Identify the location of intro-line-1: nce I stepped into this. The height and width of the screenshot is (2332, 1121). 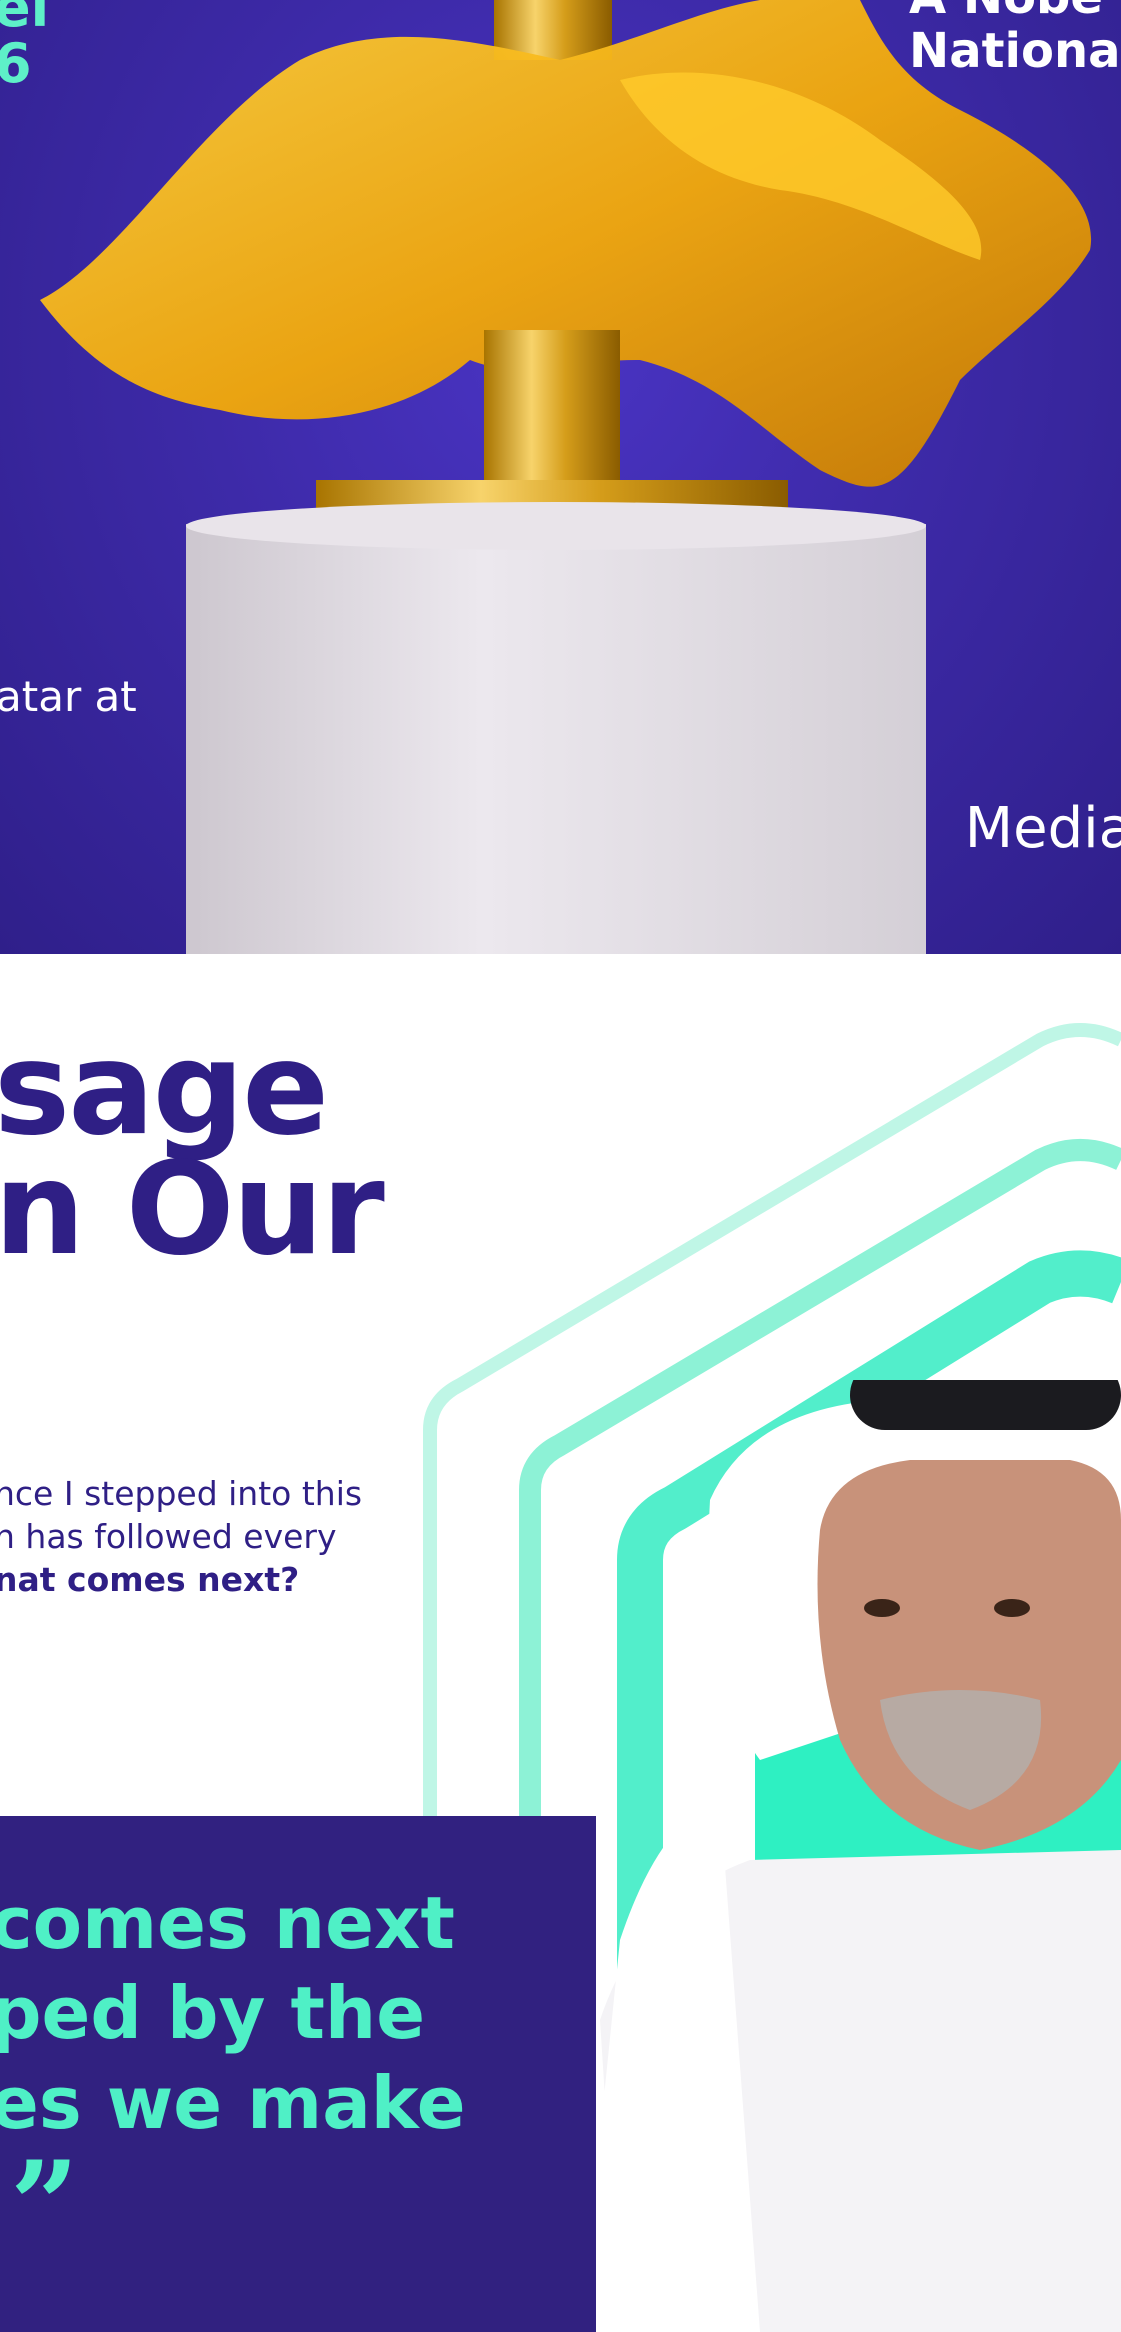
(181, 1493).